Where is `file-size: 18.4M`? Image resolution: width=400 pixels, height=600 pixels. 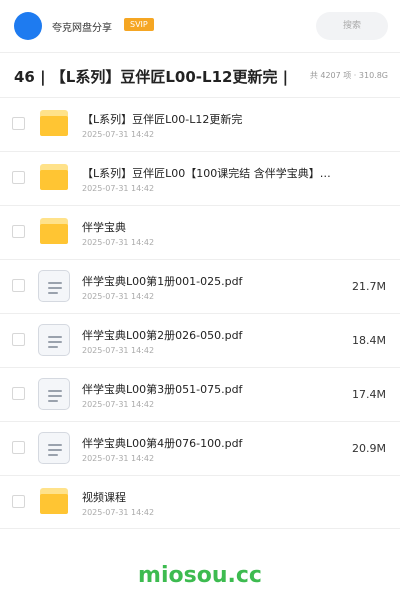
file-size: 18.4M is located at coordinates (369, 340).